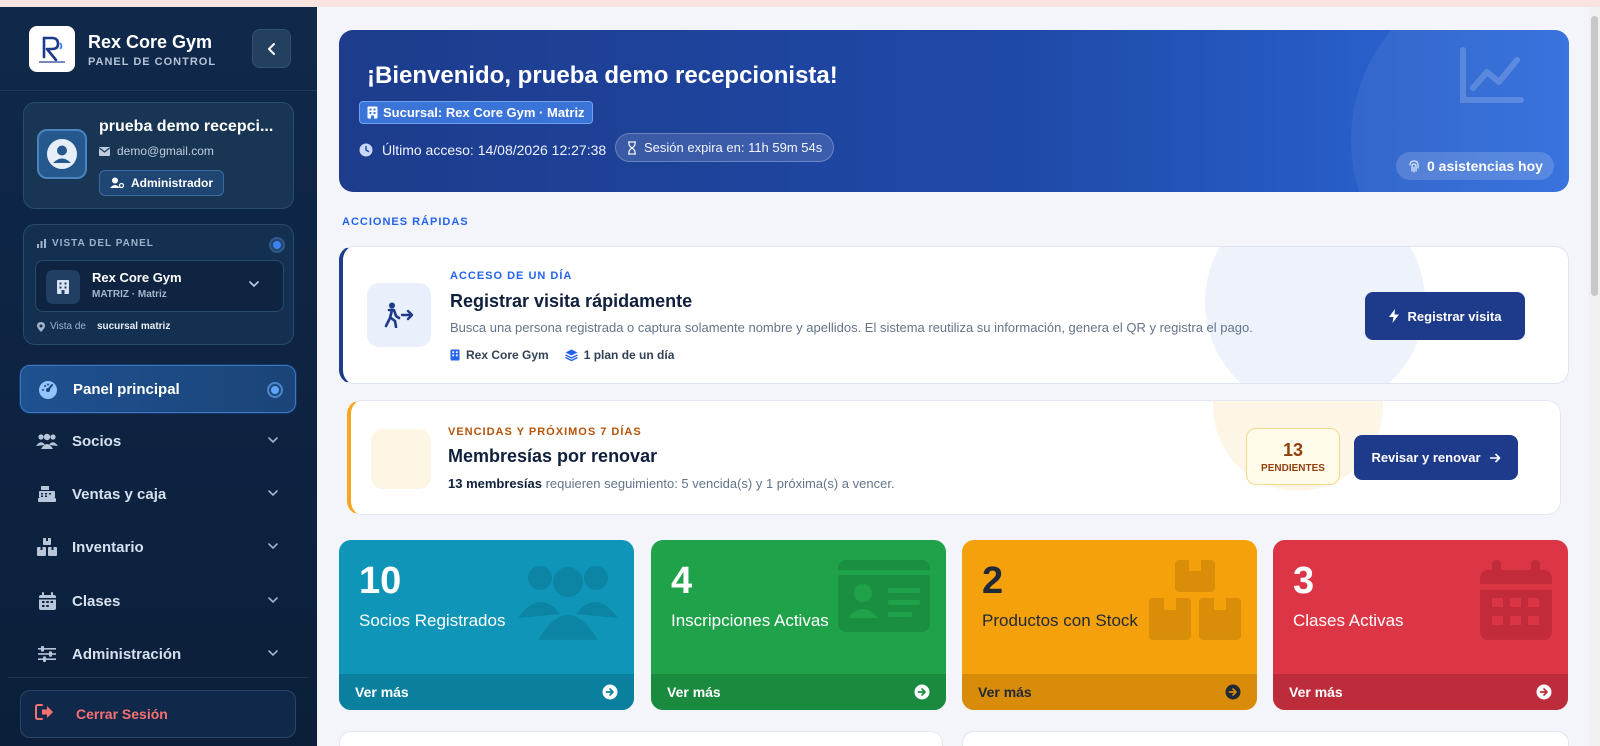  I want to click on renew-title: Membresías por renovar, so click(553, 456).